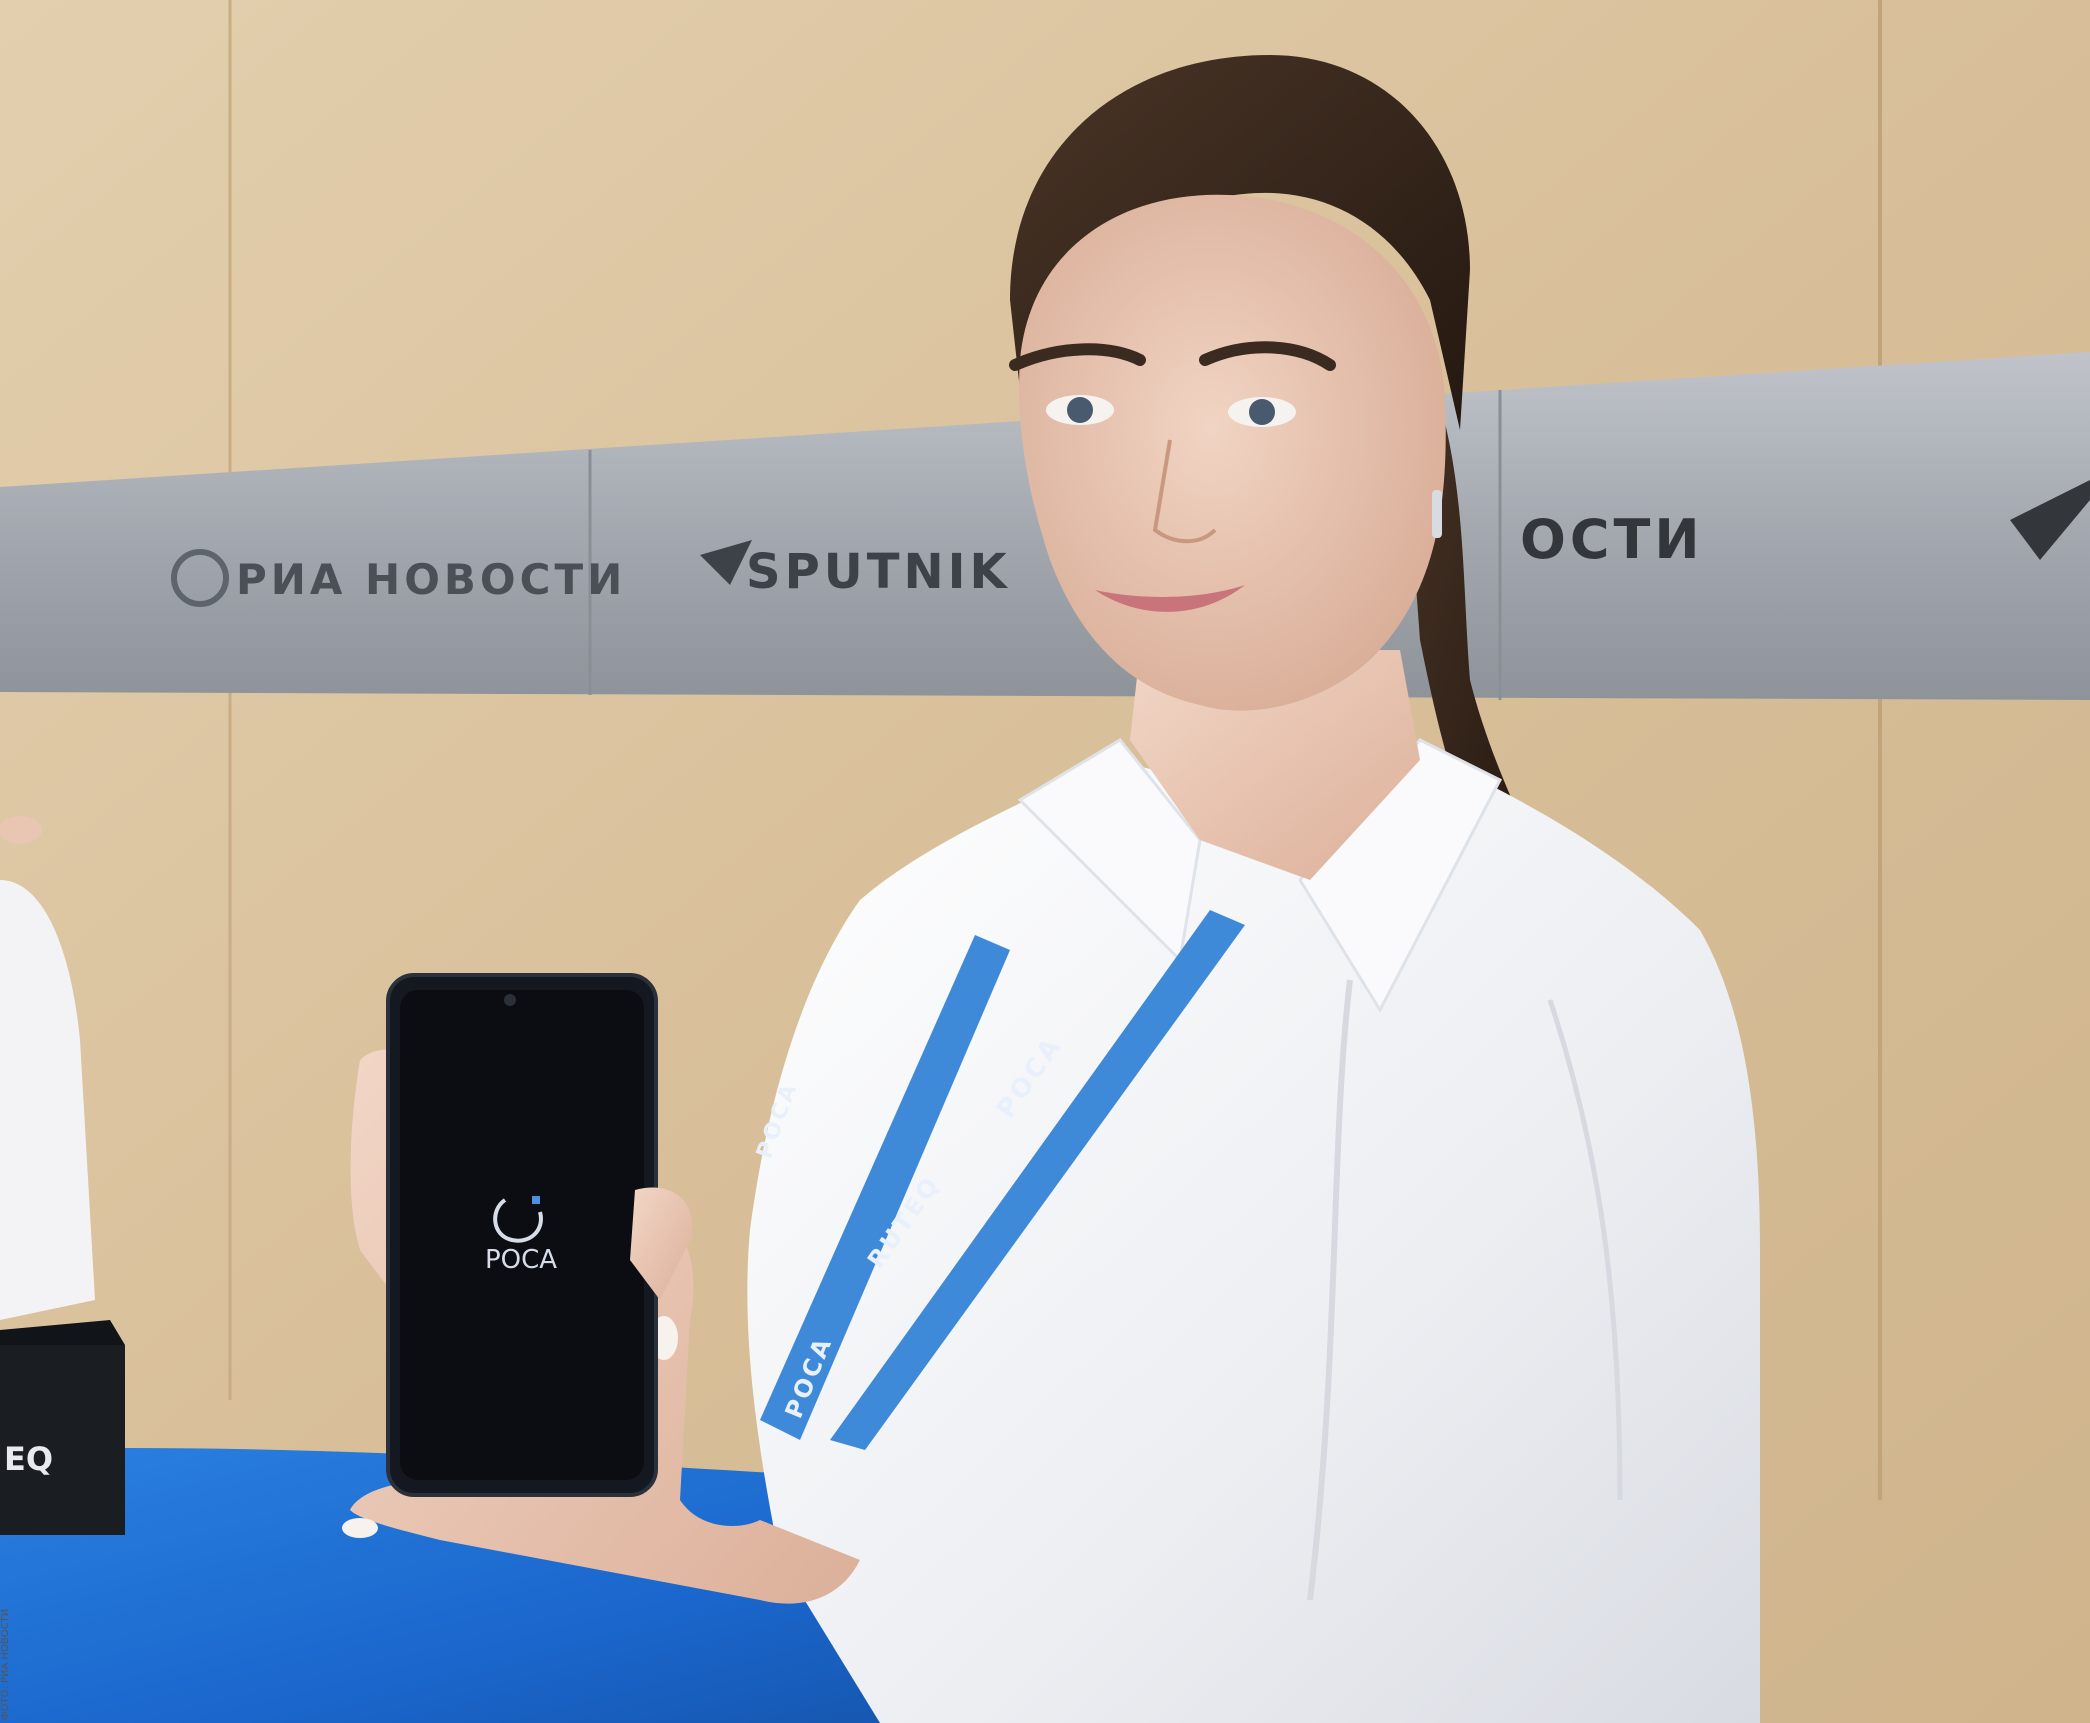 The image size is (2090, 1723). I want to click on phone-box: EQ, so click(62, 1427).